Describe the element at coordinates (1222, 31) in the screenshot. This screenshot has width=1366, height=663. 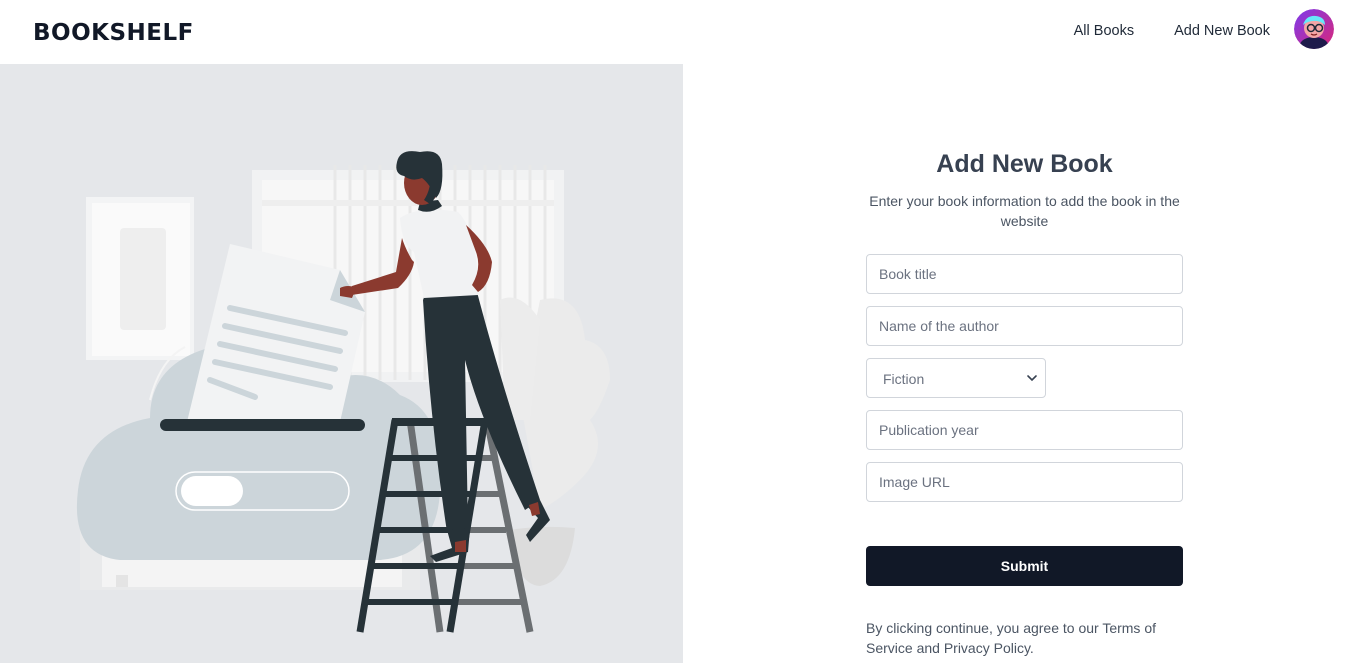
I see `nav-link-add-new-book: Add New Book` at that location.